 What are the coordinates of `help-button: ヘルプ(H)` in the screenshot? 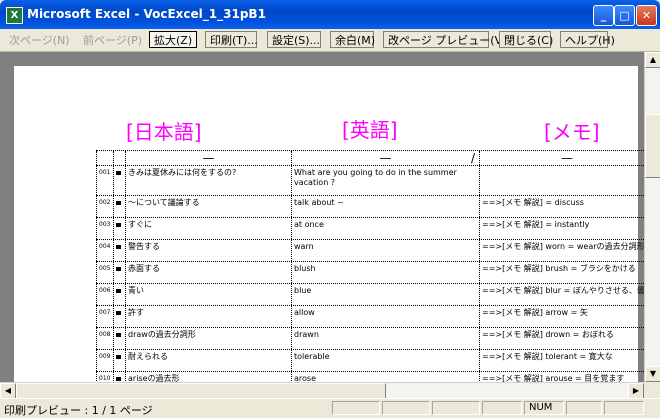 It's located at (587, 39).